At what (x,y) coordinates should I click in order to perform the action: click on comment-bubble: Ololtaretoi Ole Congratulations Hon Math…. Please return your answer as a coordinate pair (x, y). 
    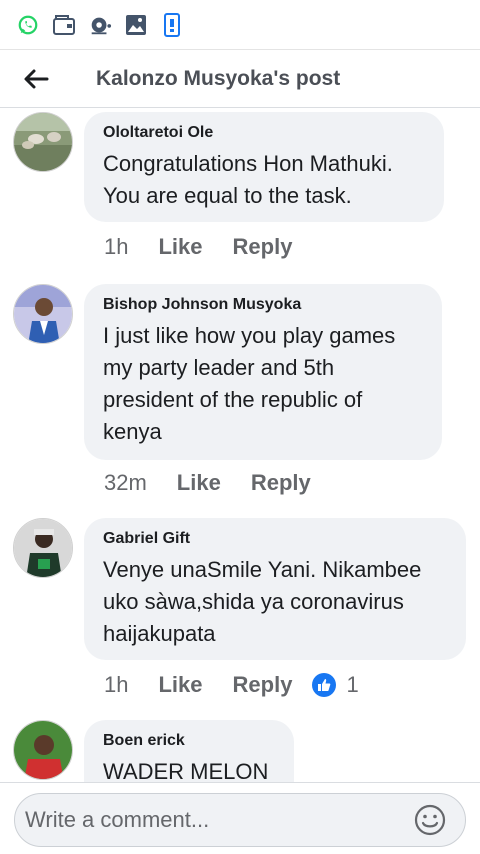
    Looking at the image, I should click on (264, 167).